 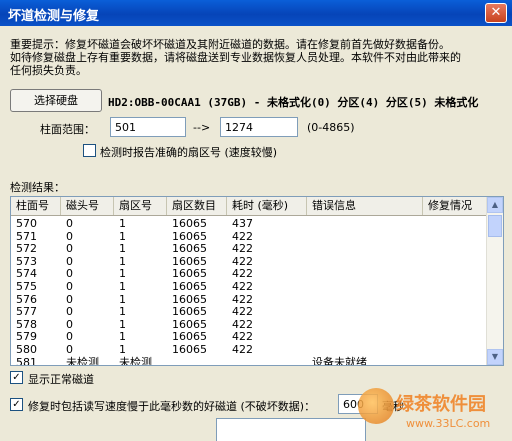 I want to click on cylinder-range-hint: (0-4865), so click(x=331, y=127).